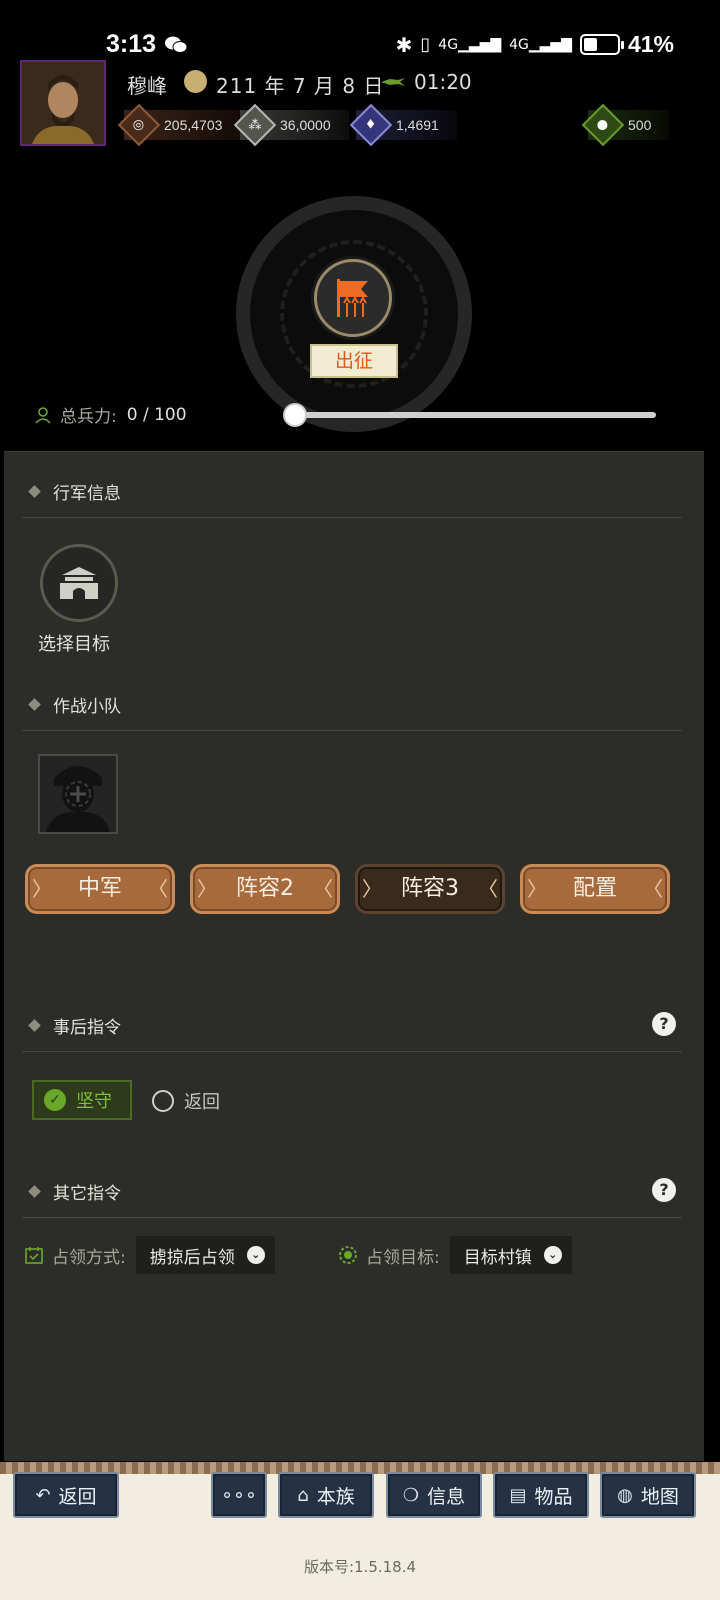 The height and width of the screenshot is (1600, 720). I want to click on grain-icon: ⁂, so click(255, 125).